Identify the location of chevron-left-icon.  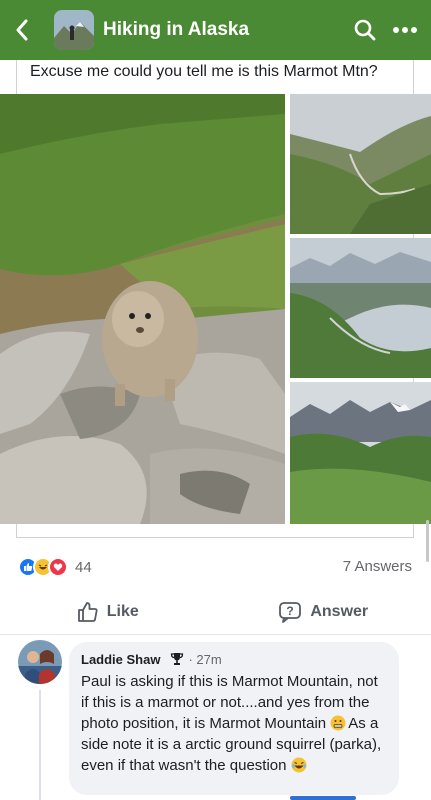
(22, 30).